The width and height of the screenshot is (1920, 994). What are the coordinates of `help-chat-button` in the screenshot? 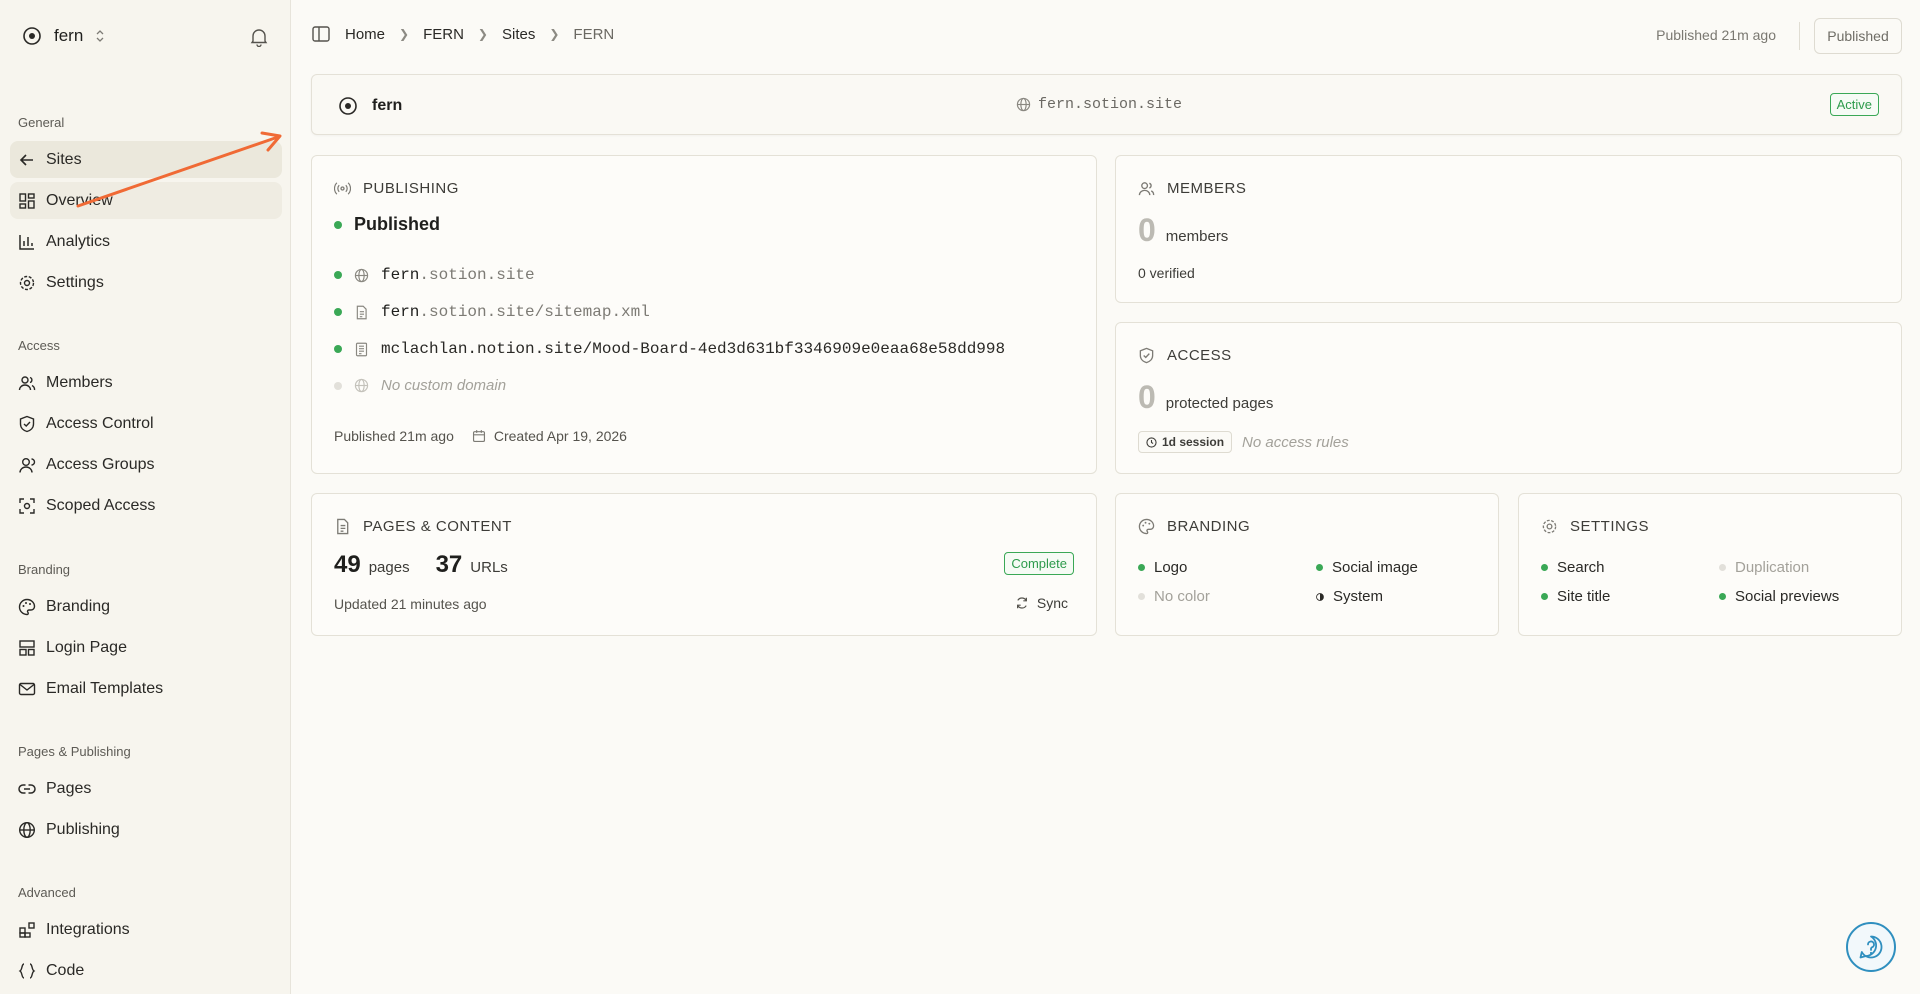 It's located at (1871, 947).